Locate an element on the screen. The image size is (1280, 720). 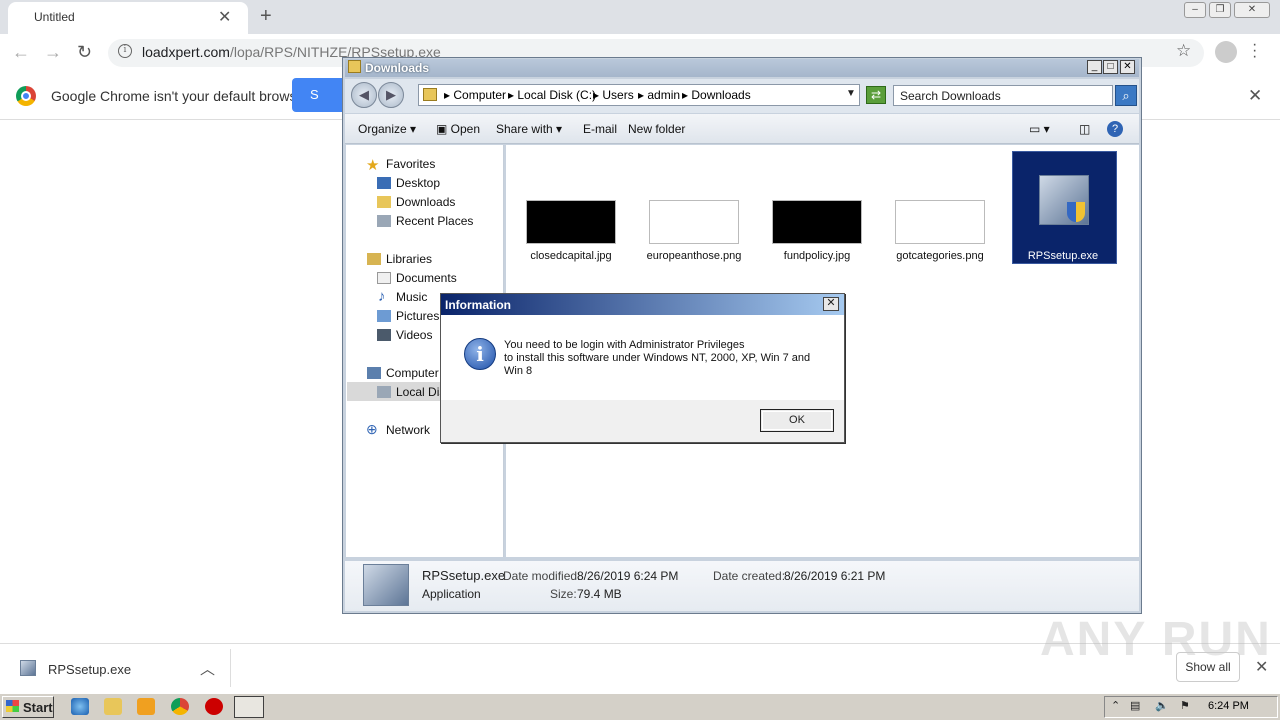
explorer-minimize-icon: _ is located at coordinates (1094, 67).